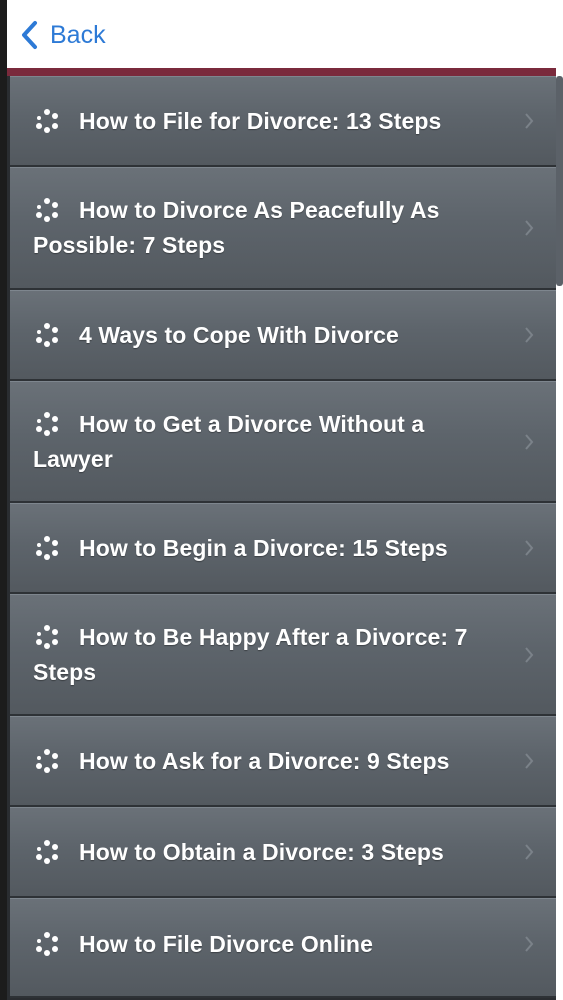  I want to click on list-item: How to Begin a Divorce: 15 Steps, so click(283, 548).